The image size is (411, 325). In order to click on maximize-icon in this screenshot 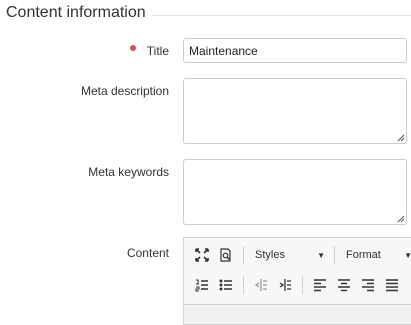, I will do `click(202, 255)`.